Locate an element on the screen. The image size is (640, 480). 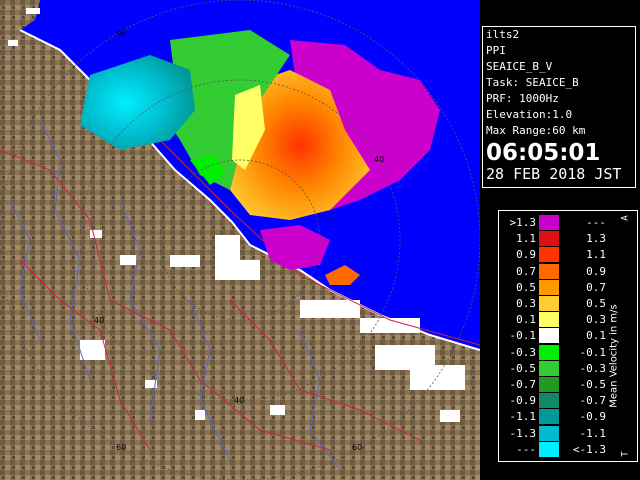
legend-lower-bound: 1.1 is located at coordinates (526, 239).